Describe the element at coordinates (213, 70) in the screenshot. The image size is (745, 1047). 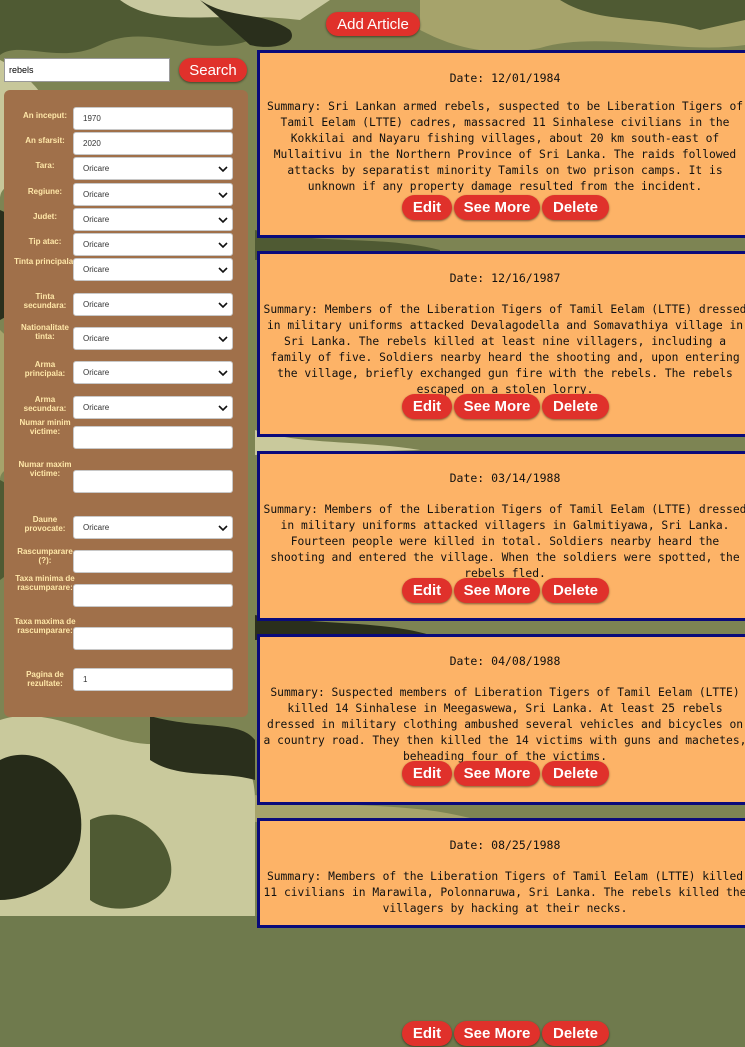
I see `search-button: Search` at that location.